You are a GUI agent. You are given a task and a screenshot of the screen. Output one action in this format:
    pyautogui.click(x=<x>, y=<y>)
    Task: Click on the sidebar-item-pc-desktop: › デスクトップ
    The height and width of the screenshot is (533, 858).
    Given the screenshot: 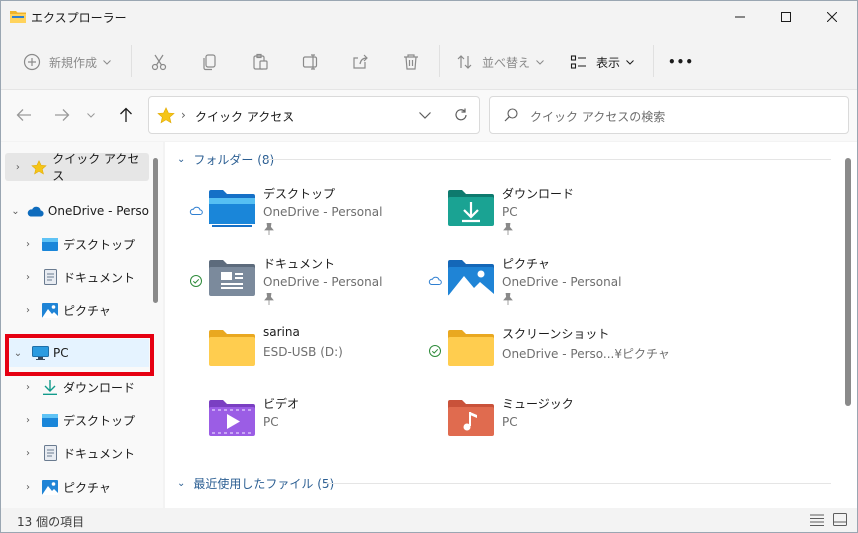 What is the action you would take?
    pyautogui.click(x=77, y=420)
    